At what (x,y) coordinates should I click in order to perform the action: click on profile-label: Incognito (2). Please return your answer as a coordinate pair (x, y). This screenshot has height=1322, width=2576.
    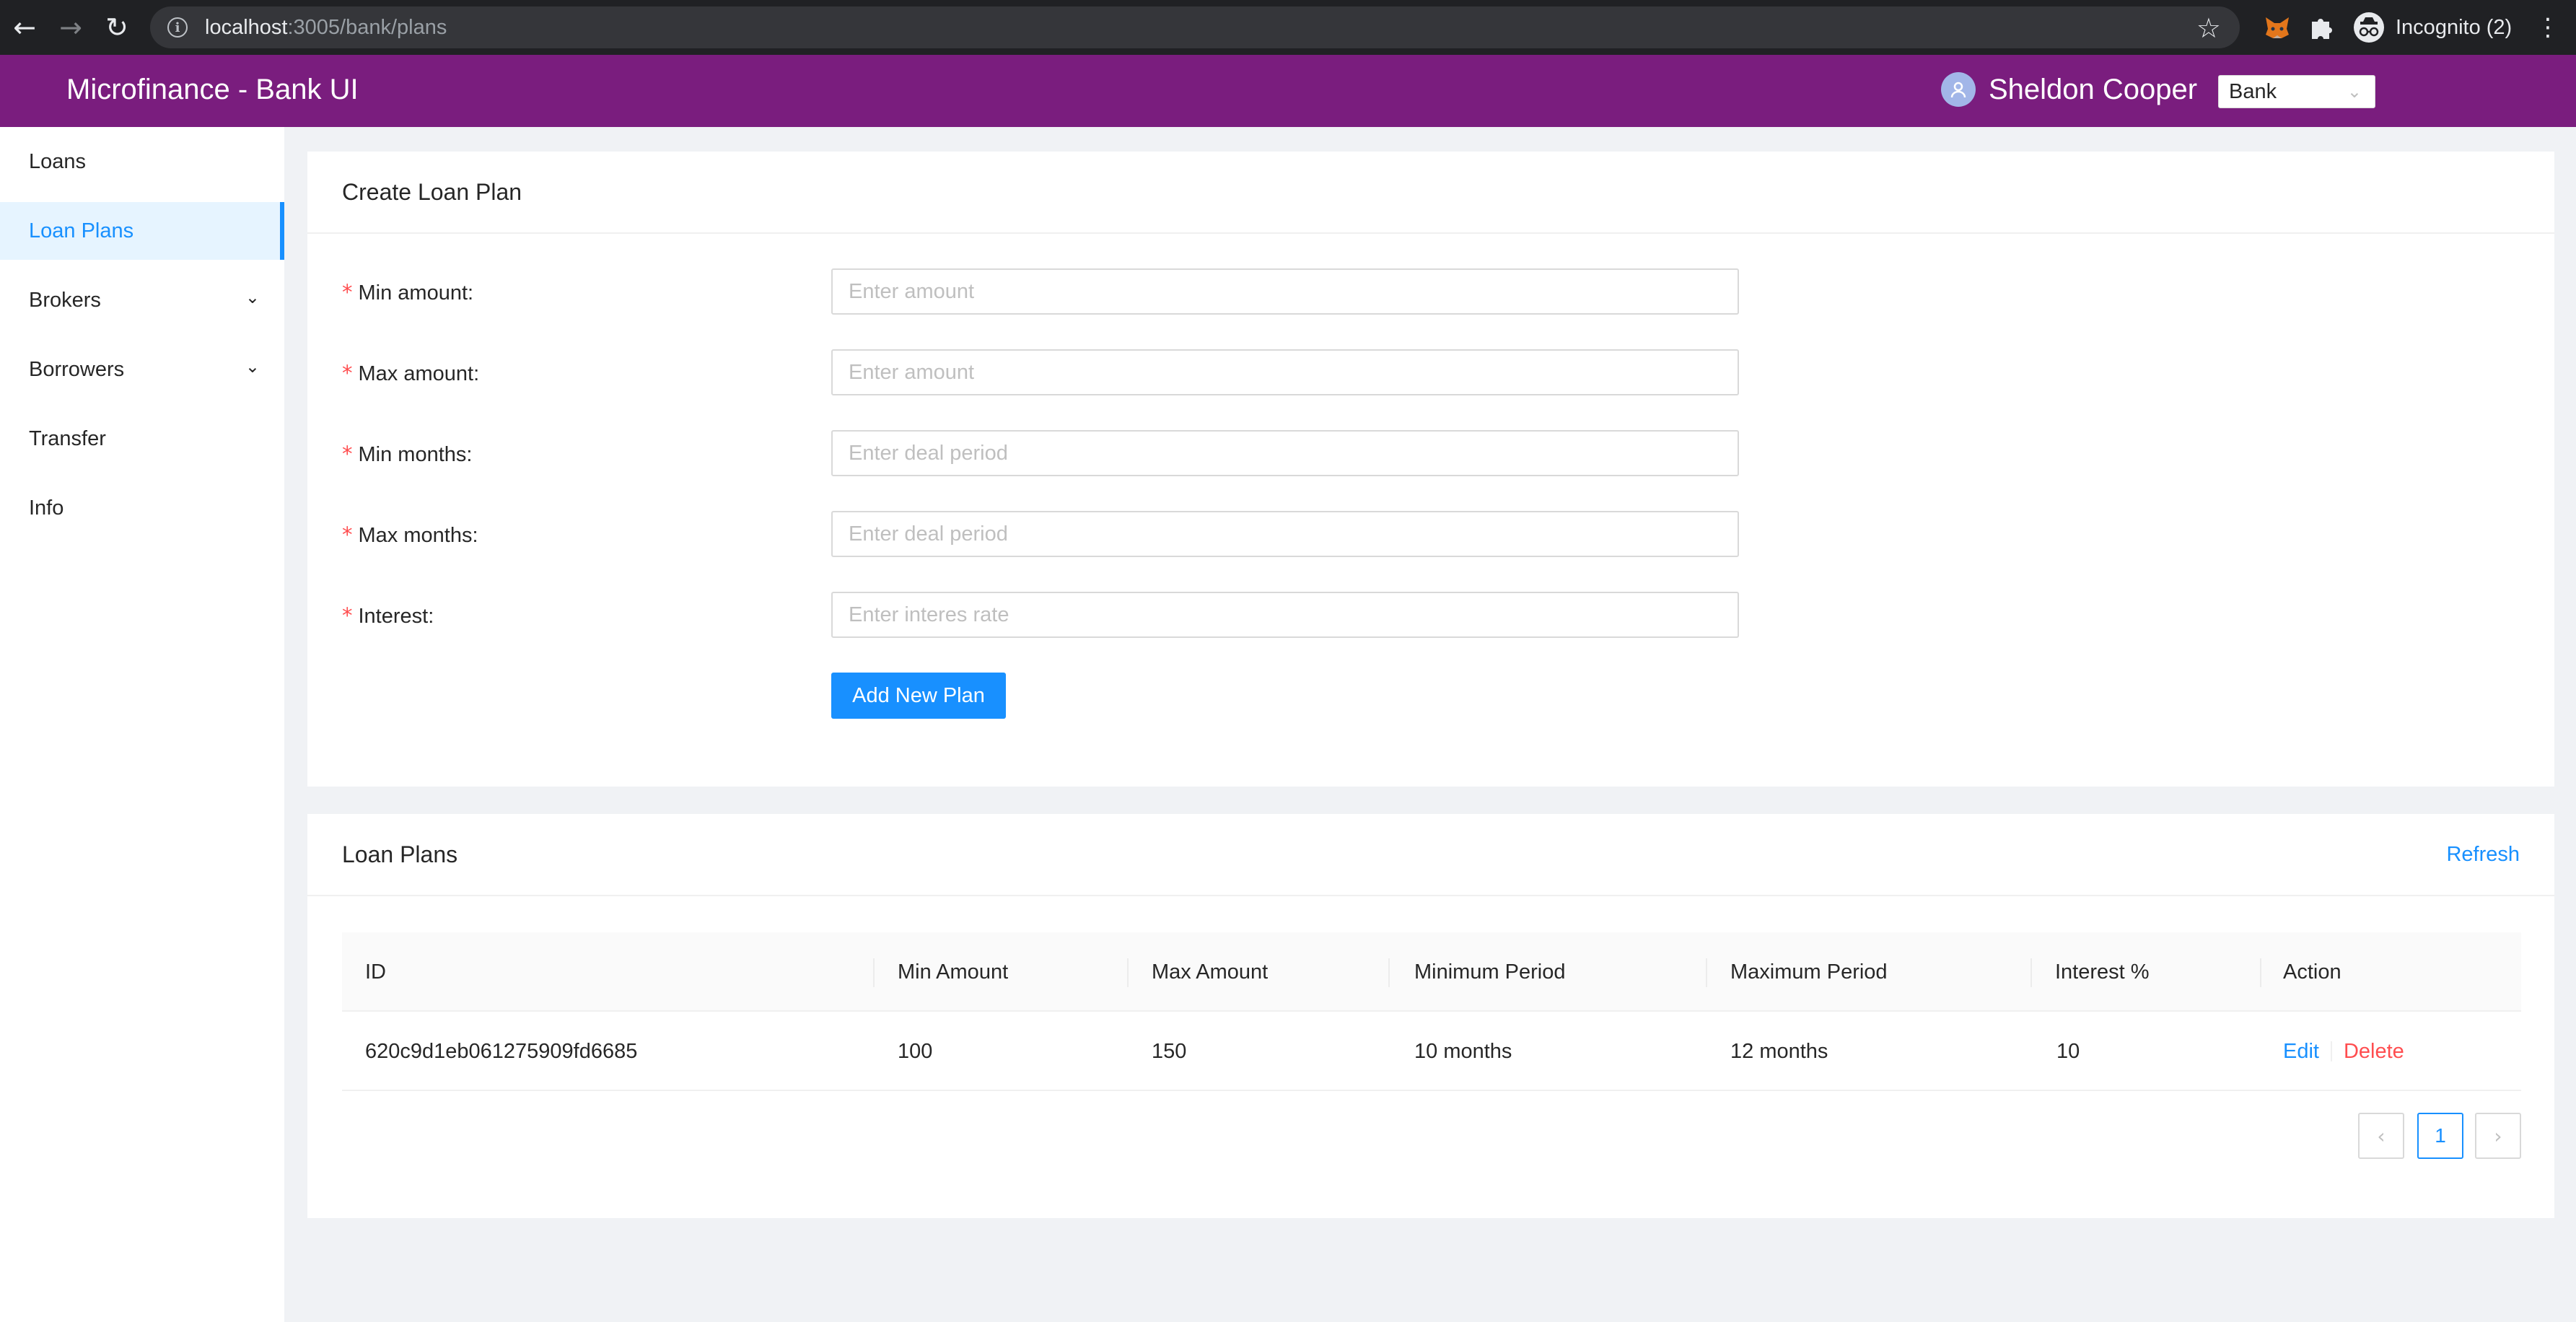
    Looking at the image, I should click on (2454, 27).